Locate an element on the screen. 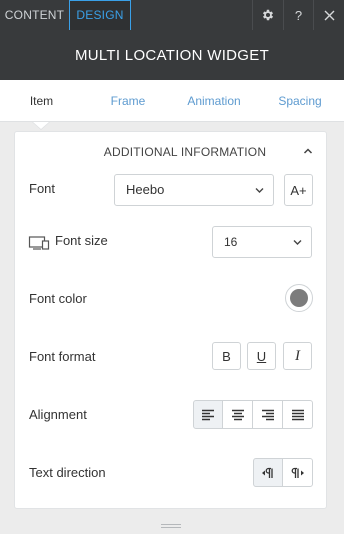 Image resolution: width=344 pixels, height=534 pixels. add-font-button: A+ is located at coordinates (298, 190).